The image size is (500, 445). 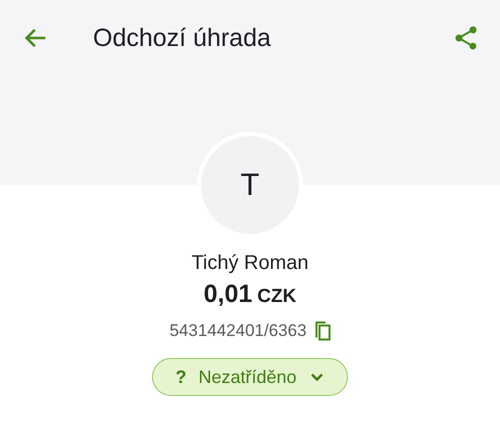 What do you see at coordinates (276, 297) in the screenshot?
I see `currency: CZK` at bounding box center [276, 297].